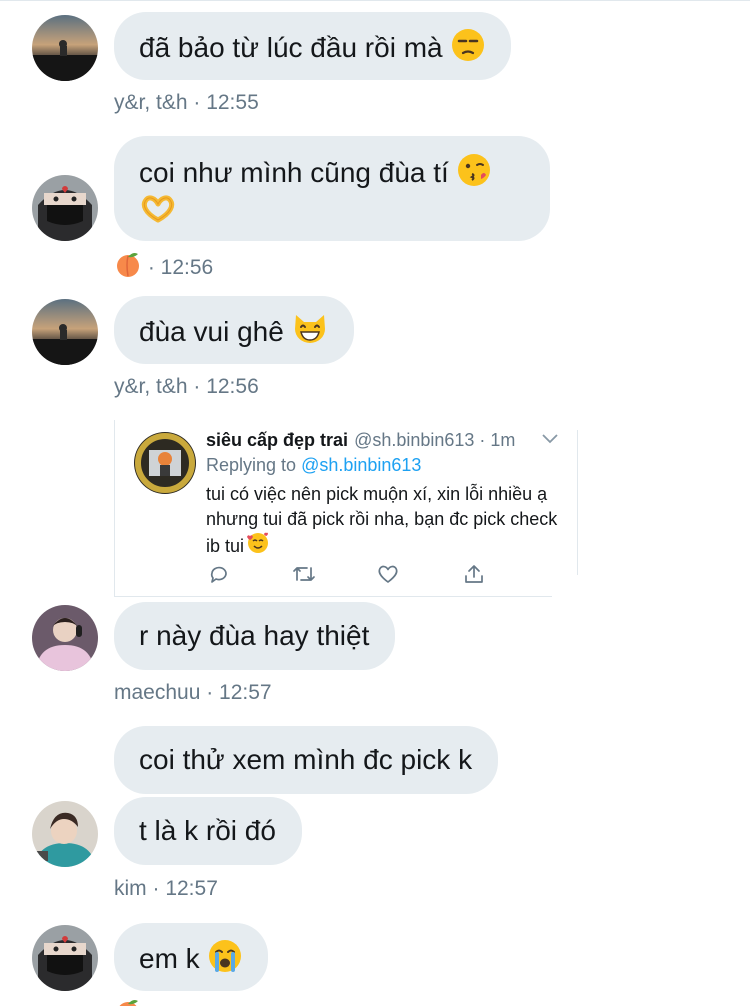 This screenshot has height=1006, width=750. Describe the element at coordinates (225, 956) in the screenshot. I see `loudly-crying-face-icon` at that location.